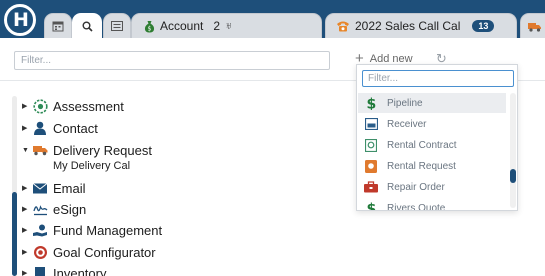 This screenshot has height=276, width=545. I want to click on module-assessment: ▶ Assessment, so click(73, 106).